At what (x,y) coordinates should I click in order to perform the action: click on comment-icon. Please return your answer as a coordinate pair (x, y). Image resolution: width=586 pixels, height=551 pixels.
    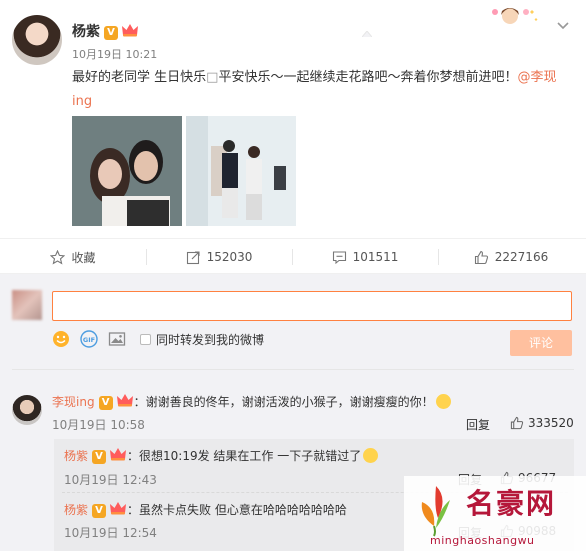
    Looking at the image, I should click on (339, 257).